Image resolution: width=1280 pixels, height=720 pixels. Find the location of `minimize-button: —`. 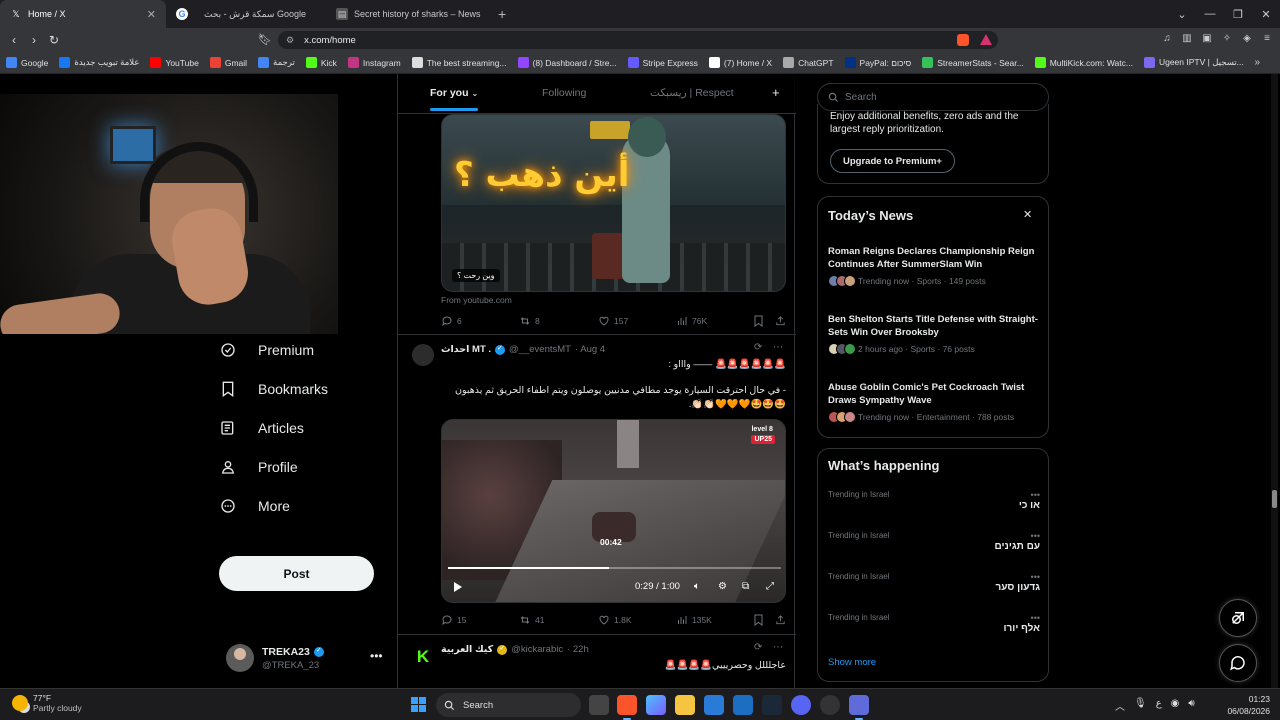

minimize-button: — is located at coordinates (1210, 14).